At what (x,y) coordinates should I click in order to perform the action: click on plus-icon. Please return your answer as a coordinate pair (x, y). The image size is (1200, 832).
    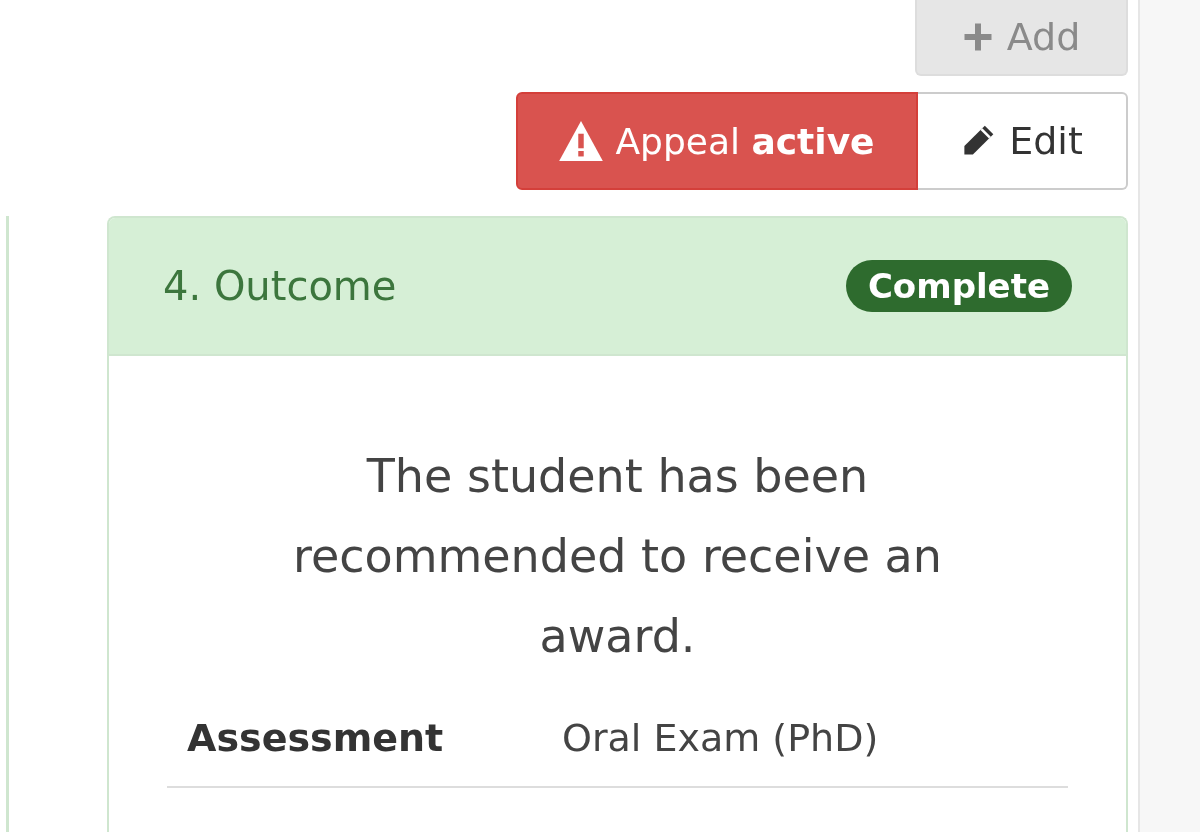
    Looking at the image, I should click on (977, 37).